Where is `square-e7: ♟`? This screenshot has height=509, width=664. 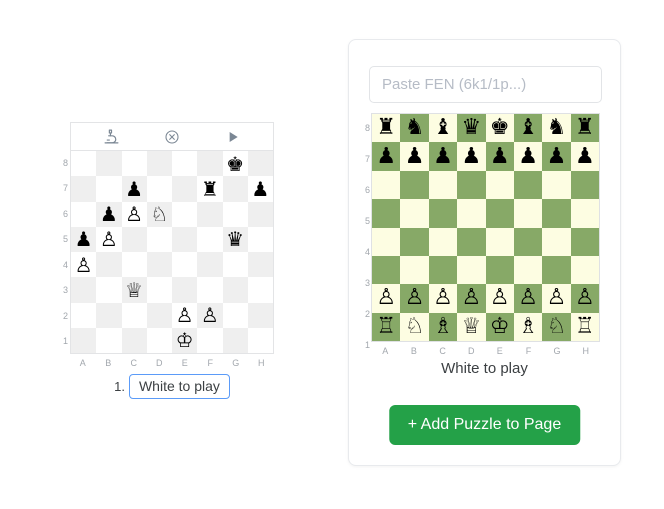 square-e7: ♟ is located at coordinates (499, 156).